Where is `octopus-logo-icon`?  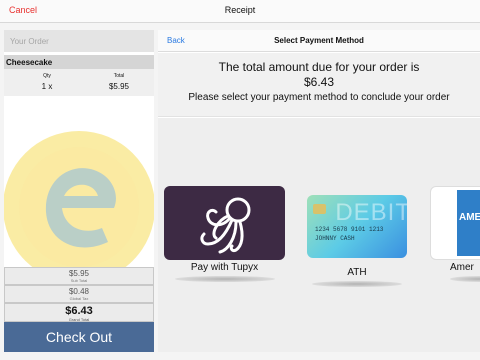 octopus-logo-icon is located at coordinates (225, 225).